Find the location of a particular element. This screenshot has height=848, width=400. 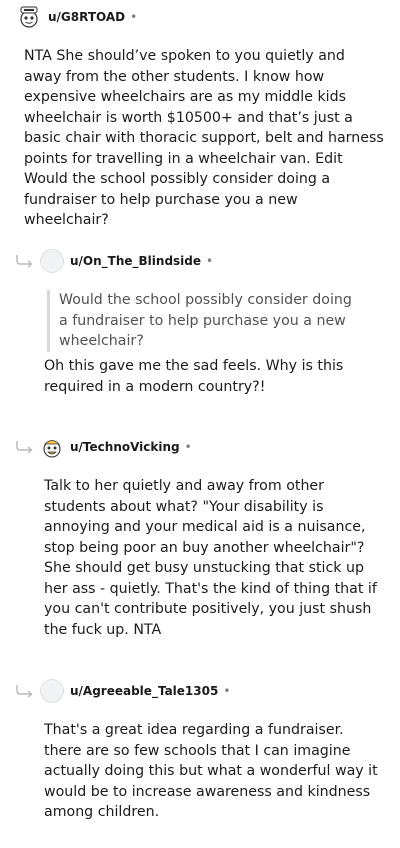

username: u/TechnoVicking is located at coordinates (125, 447).